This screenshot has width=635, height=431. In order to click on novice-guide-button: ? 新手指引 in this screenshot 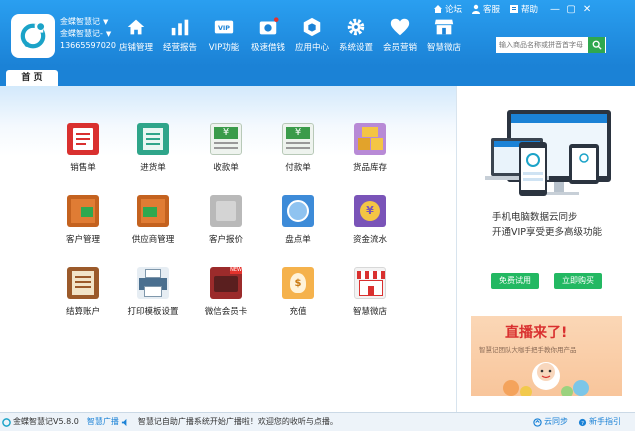, I will do `click(599, 422)`.